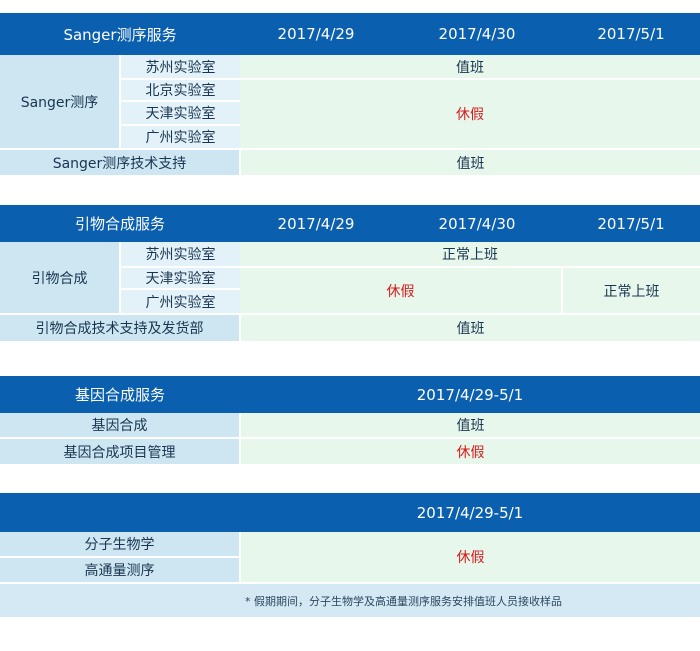 This screenshot has height=651, width=700. What do you see at coordinates (120, 570) in the screenshot?
I see `service-label: 高通量测序` at bounding box center [120, 570].